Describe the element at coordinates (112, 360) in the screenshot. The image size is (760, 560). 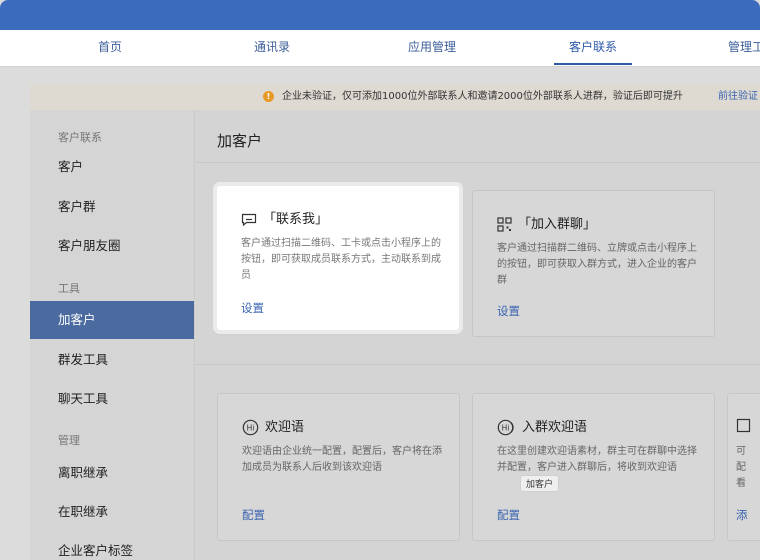
I see `sidebar-item-mass-send: 群发工具` at that location.